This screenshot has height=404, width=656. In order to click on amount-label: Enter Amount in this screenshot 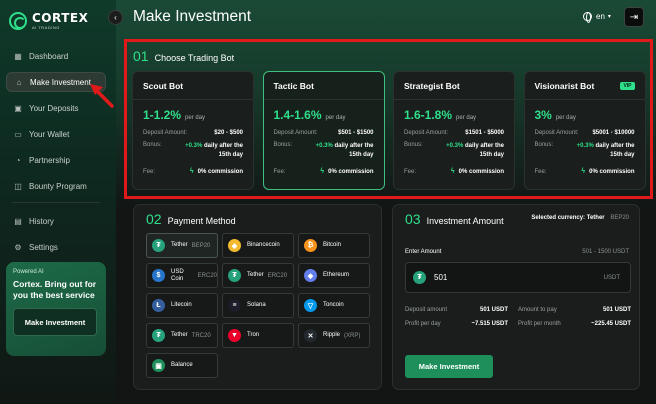, I will do `click(423, 252)`.